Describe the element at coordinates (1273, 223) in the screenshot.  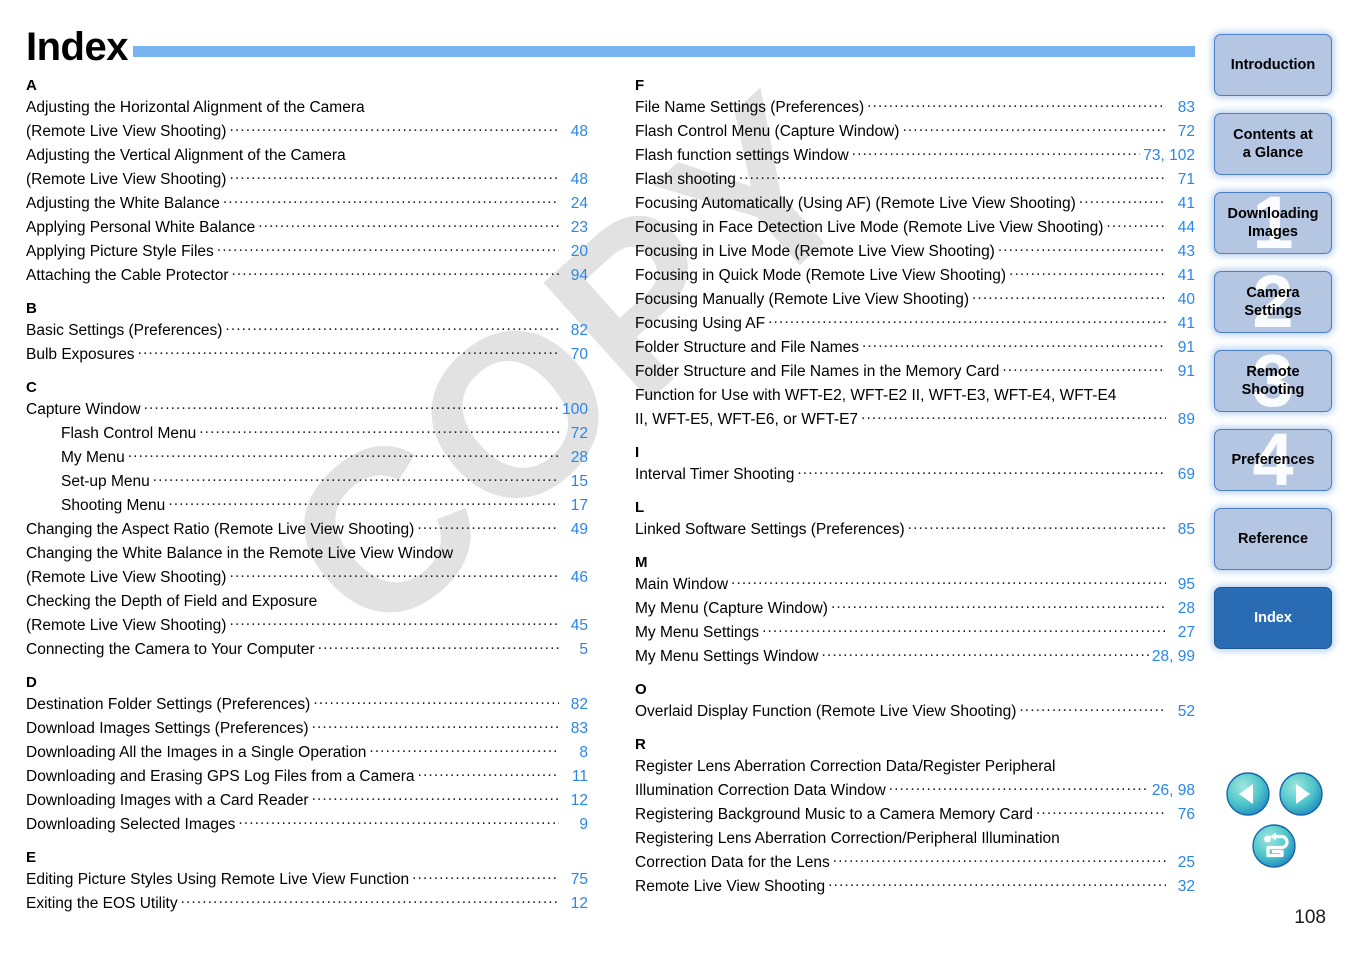
I see `sidebar-tab-downloading-images: 1 Downloading Images` at that location.